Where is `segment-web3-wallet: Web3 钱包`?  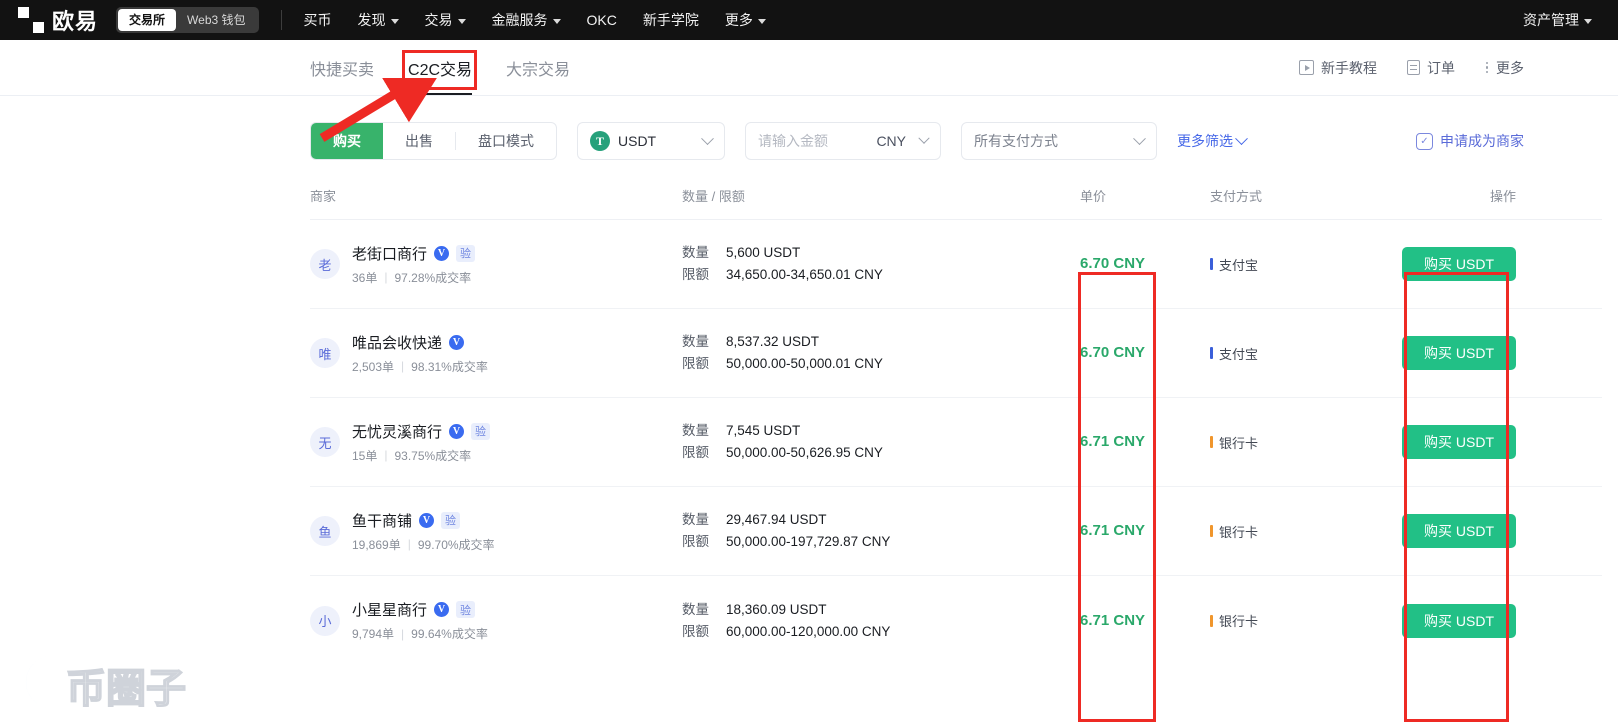 segment-web3-wallet: Web3 钱包 is located at coordinates (216, 20).